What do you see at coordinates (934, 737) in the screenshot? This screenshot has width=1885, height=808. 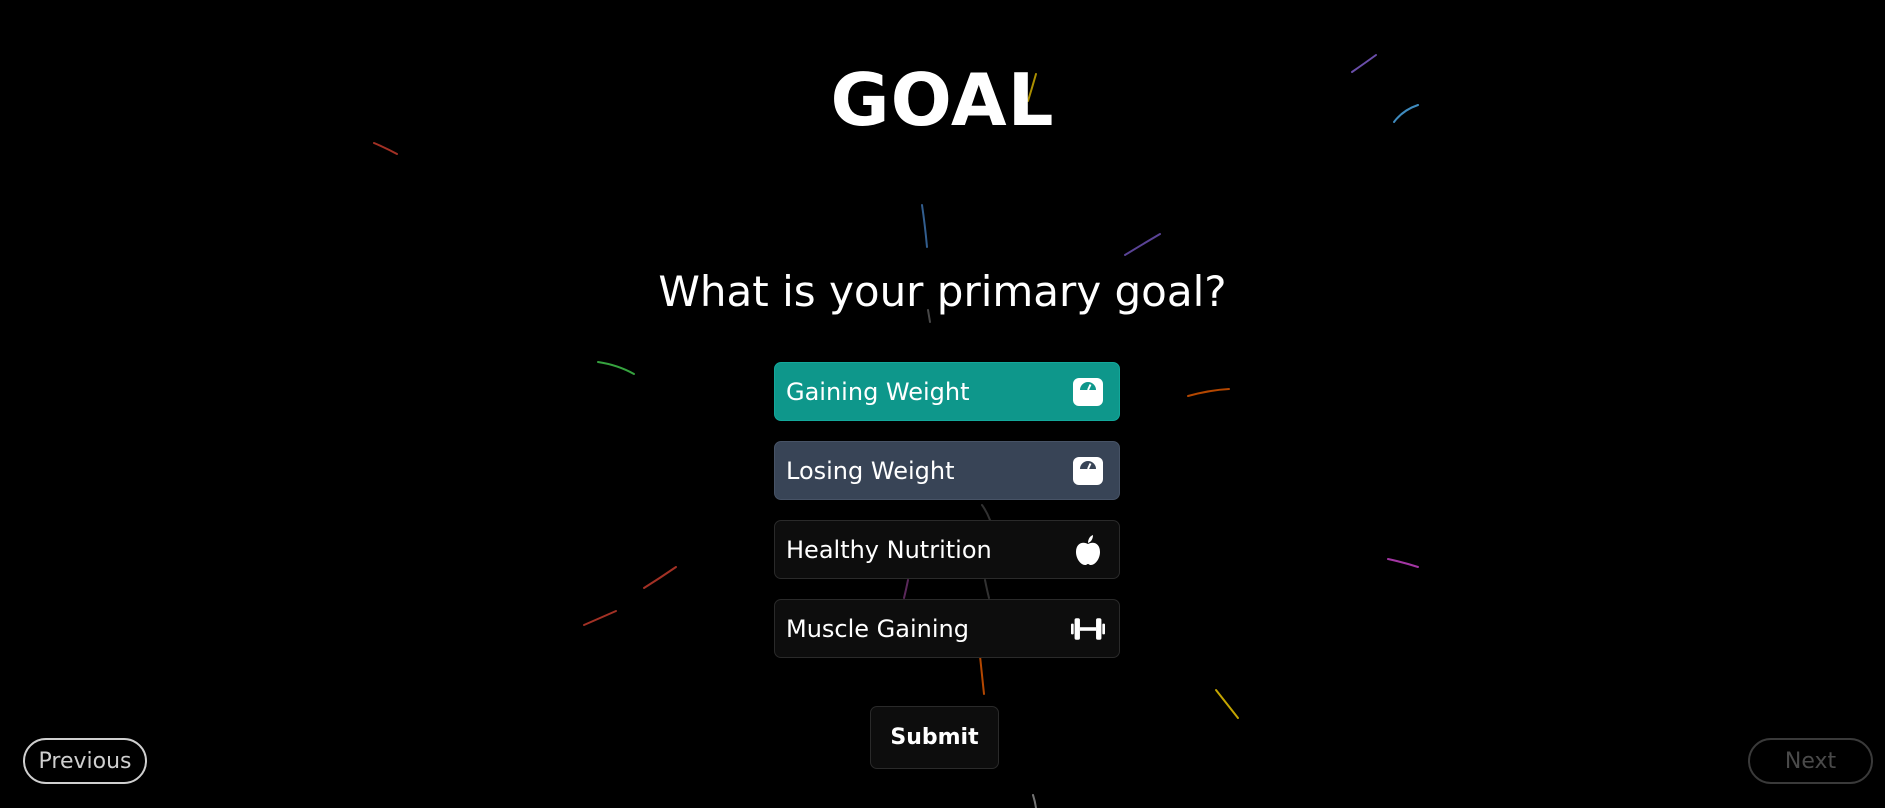 I see `submit-button: Submit` at bounding box center [934, 737].